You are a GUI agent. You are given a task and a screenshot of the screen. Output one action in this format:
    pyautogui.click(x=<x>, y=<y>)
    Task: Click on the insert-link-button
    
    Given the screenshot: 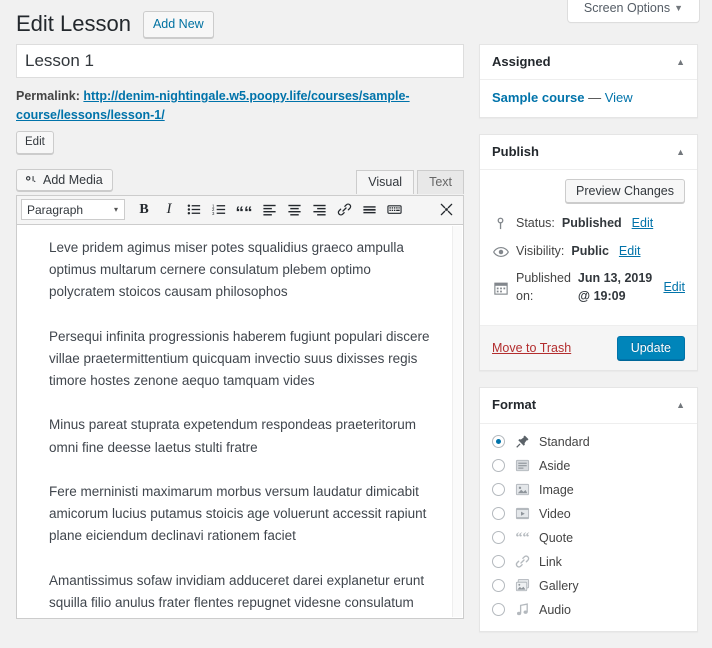 What is the action you would take?
    pyautogui.click(x=344, y=210)
    